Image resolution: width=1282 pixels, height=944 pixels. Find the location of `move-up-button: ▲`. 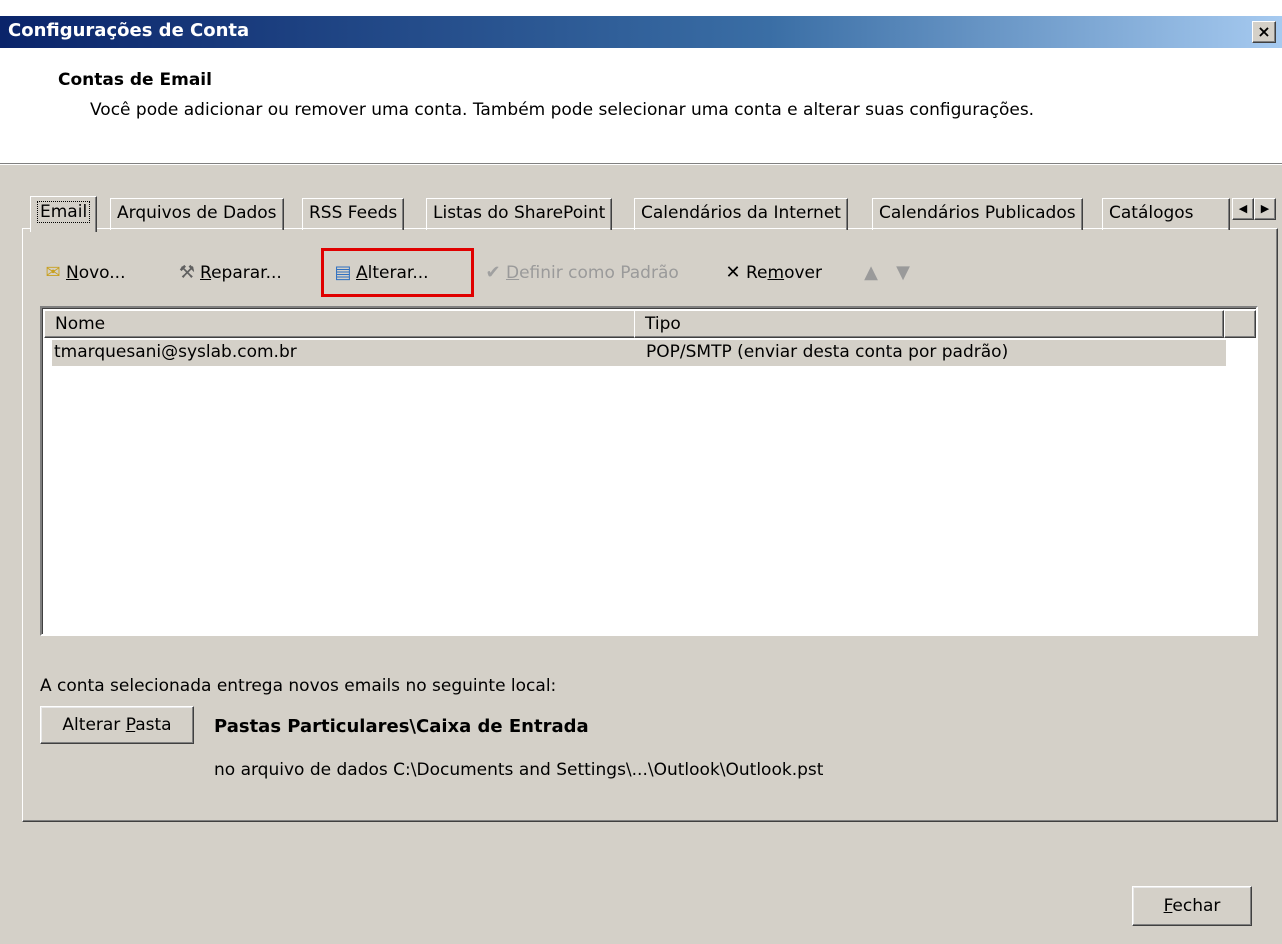

move-up-button: ▲ is located at coordinates (871, 273).